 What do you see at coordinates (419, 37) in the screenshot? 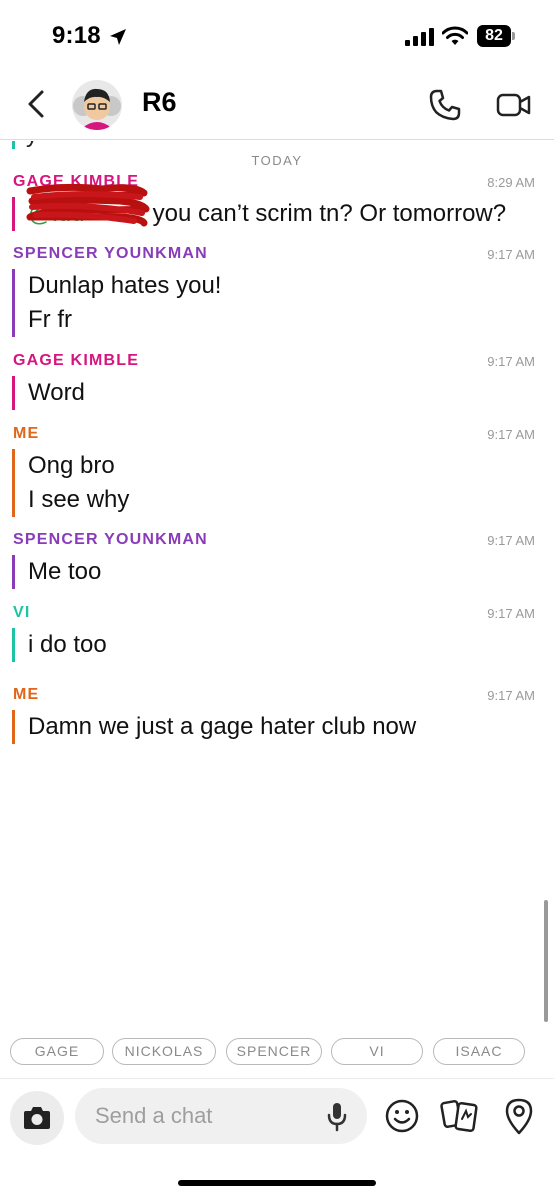
I see `signal-icon` at bounding box center [419, 37].